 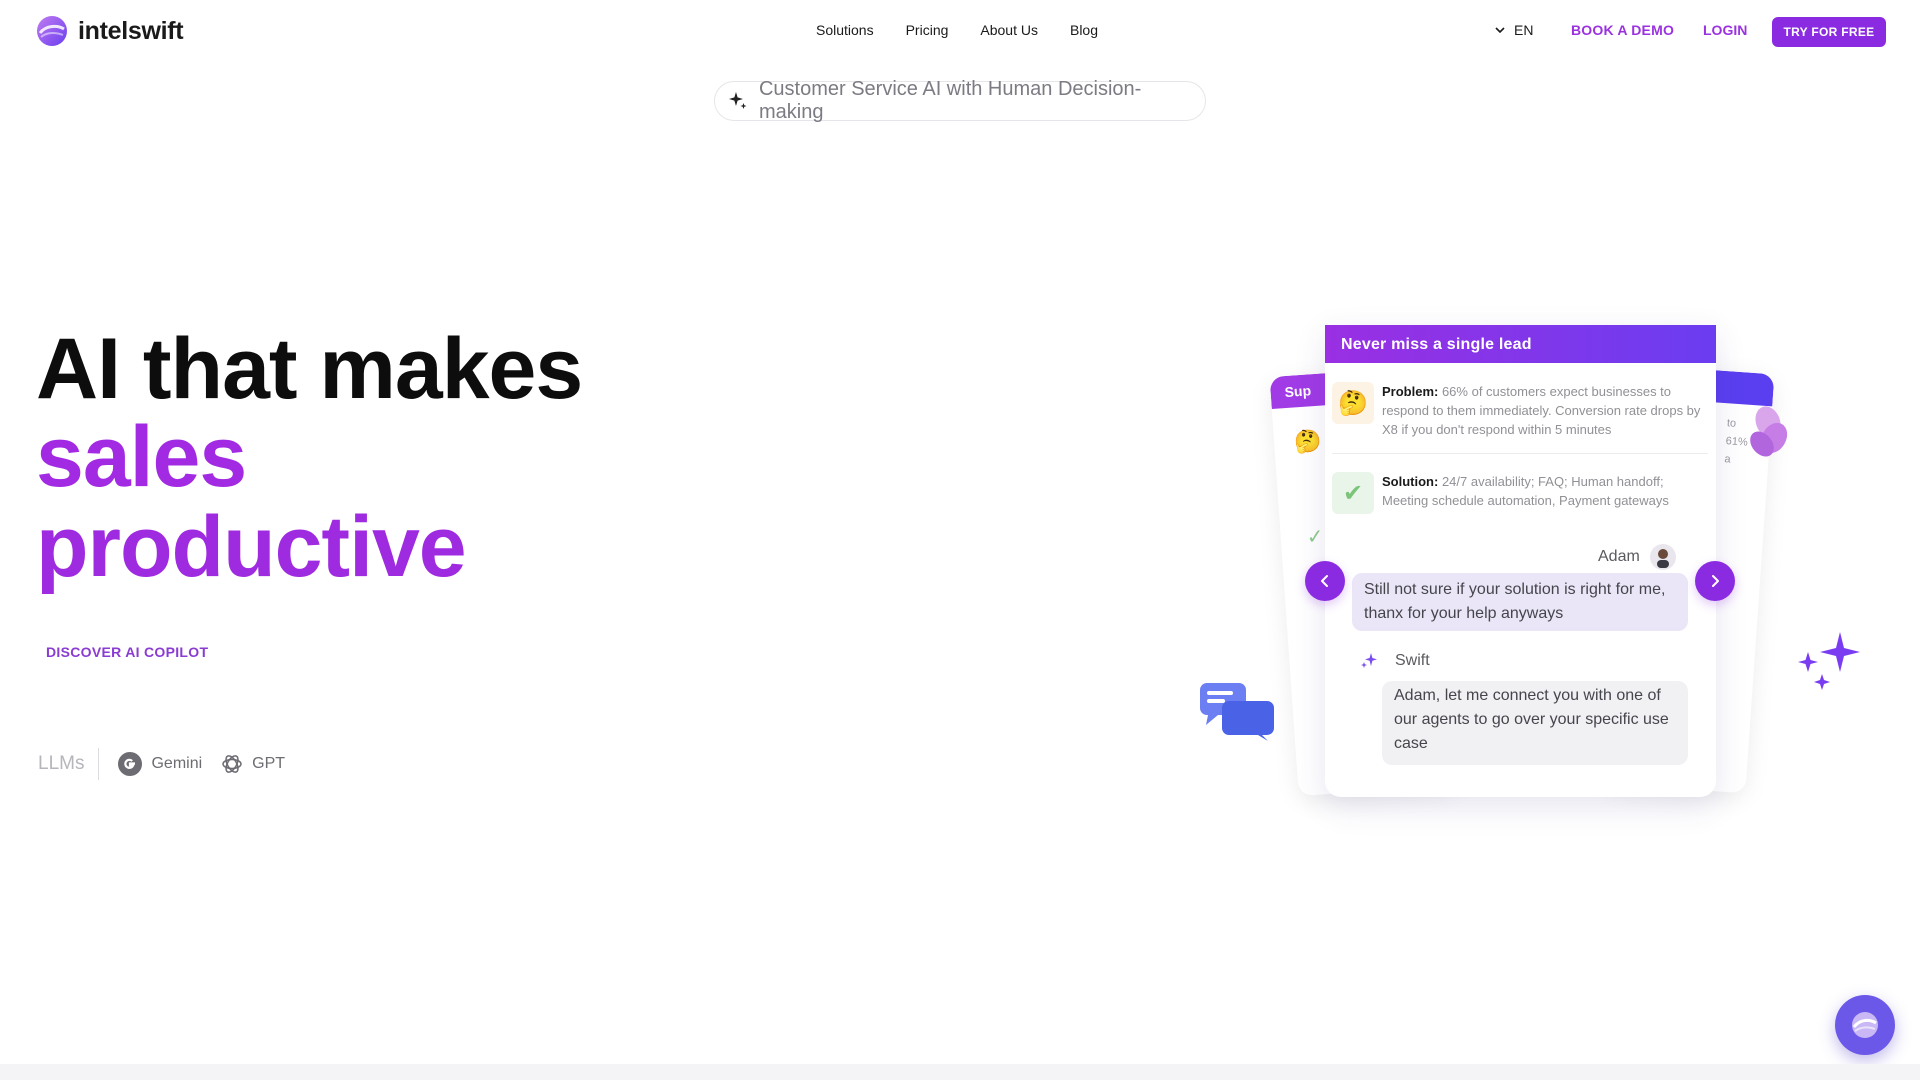 I want to click on login-link: LOGIN, so click(x=1725, y=30).